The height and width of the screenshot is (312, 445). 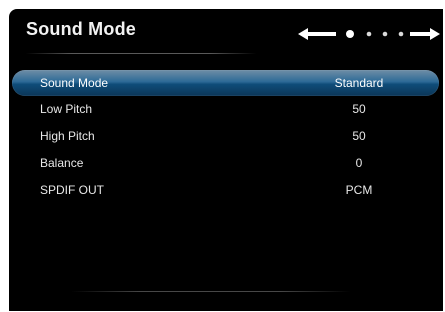 I want to click on menu-item-sound-mode: Sound Mode Standard, so click(x=225, y=83).